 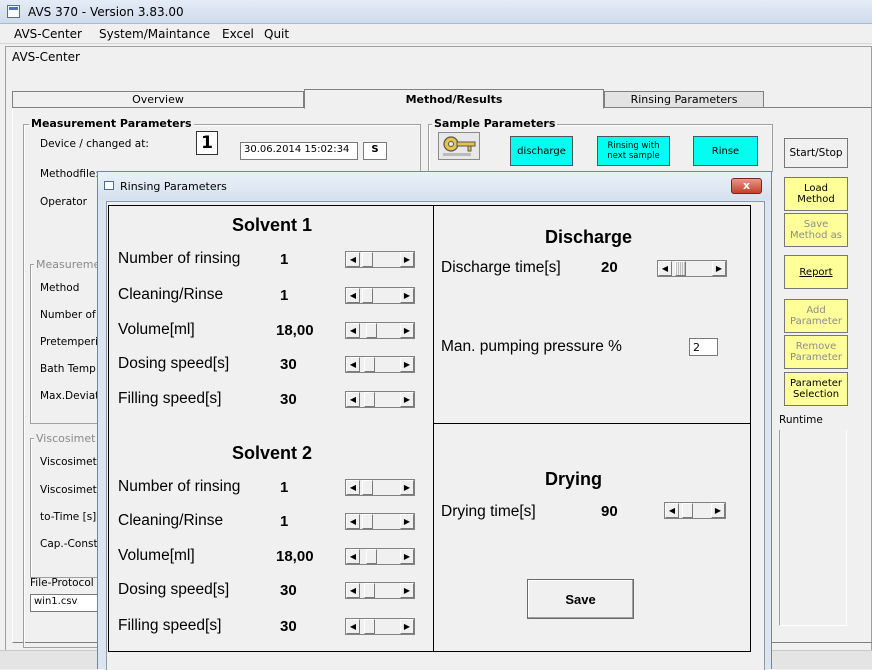 What do you see at coordinates (454, 99) in the screenshot?
I see `tab-method-results: Method/Results` at bounding box center [454, 99].